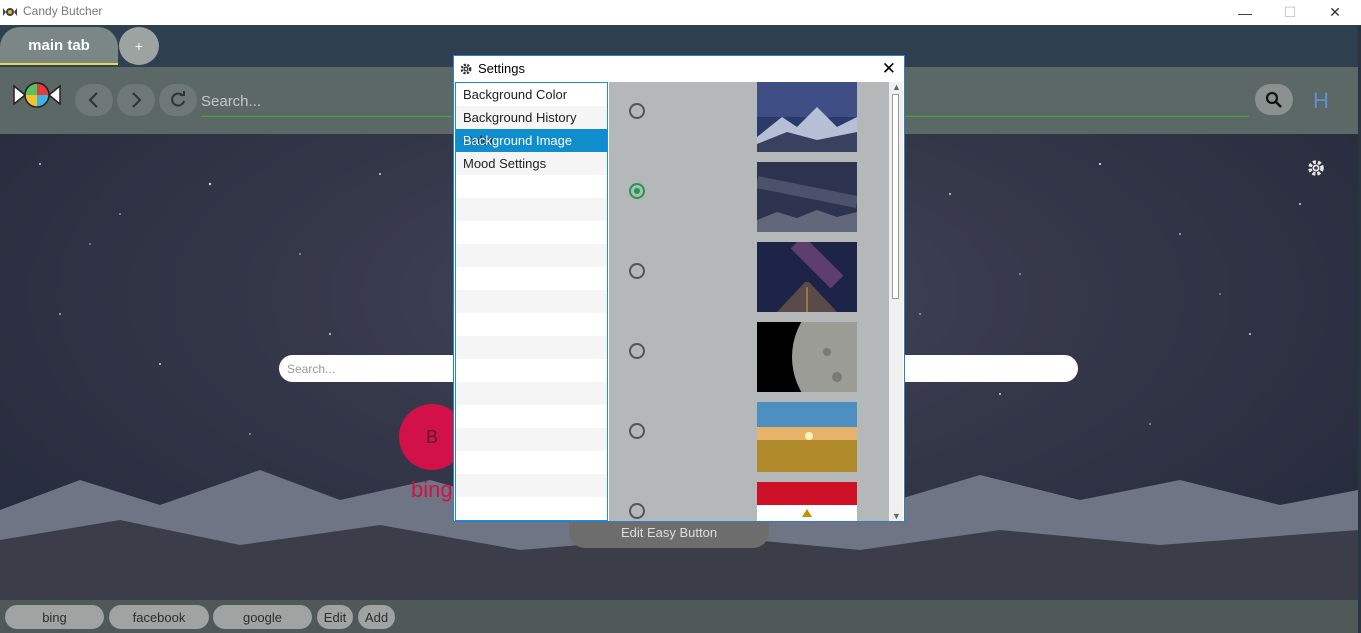 Image resolution: width=1361 pixels, height=633 pixels. I want to click on menu-item-background-image: Background Image, so click(531, 140).